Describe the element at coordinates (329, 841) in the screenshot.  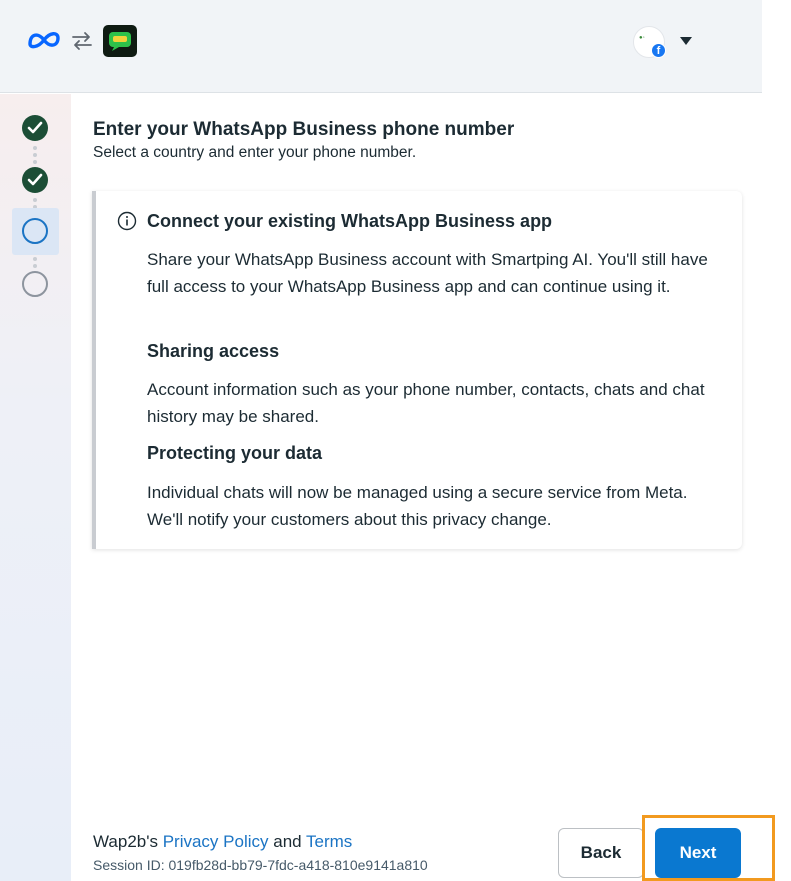
I see `terms-link: Terms` at that location.